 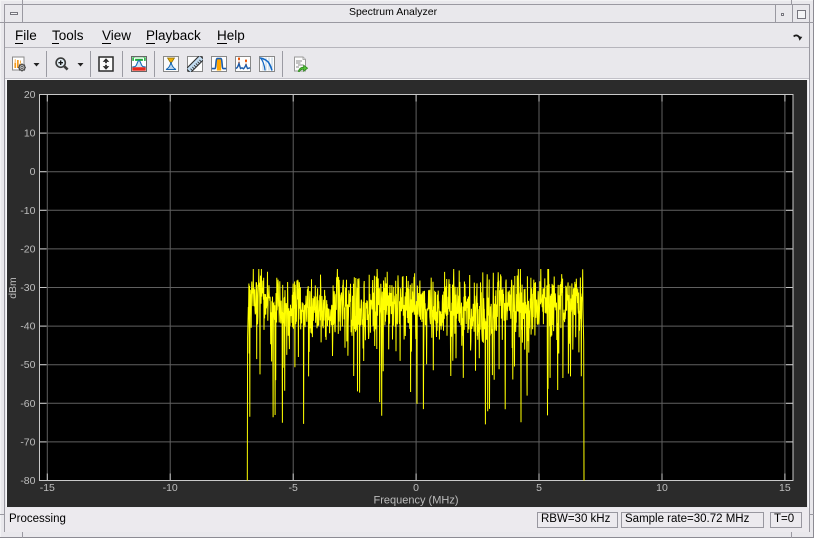 What do you see at coordinates (539, 488) in the screenshot?
I see `svg-text: 5` at bounding box center [539, 488].